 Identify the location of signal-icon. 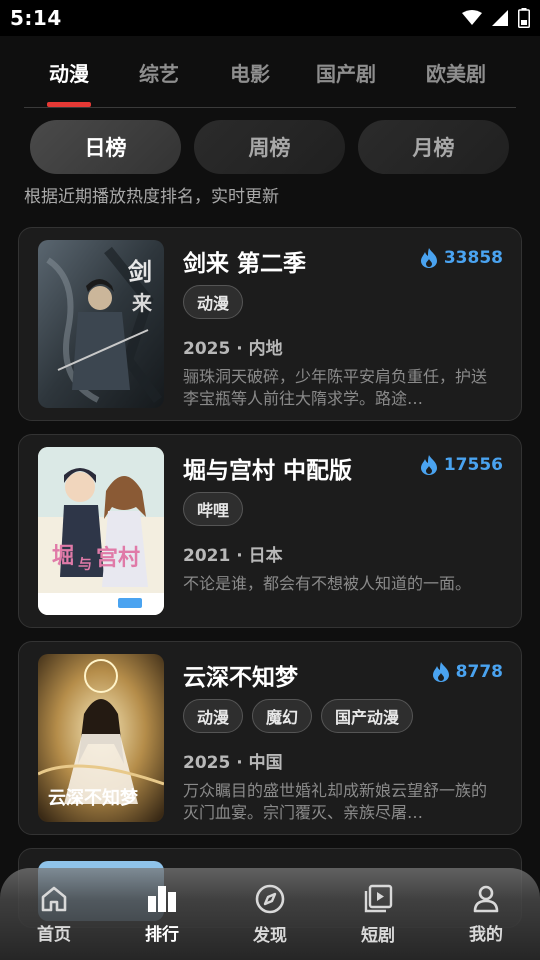
(500, 18).